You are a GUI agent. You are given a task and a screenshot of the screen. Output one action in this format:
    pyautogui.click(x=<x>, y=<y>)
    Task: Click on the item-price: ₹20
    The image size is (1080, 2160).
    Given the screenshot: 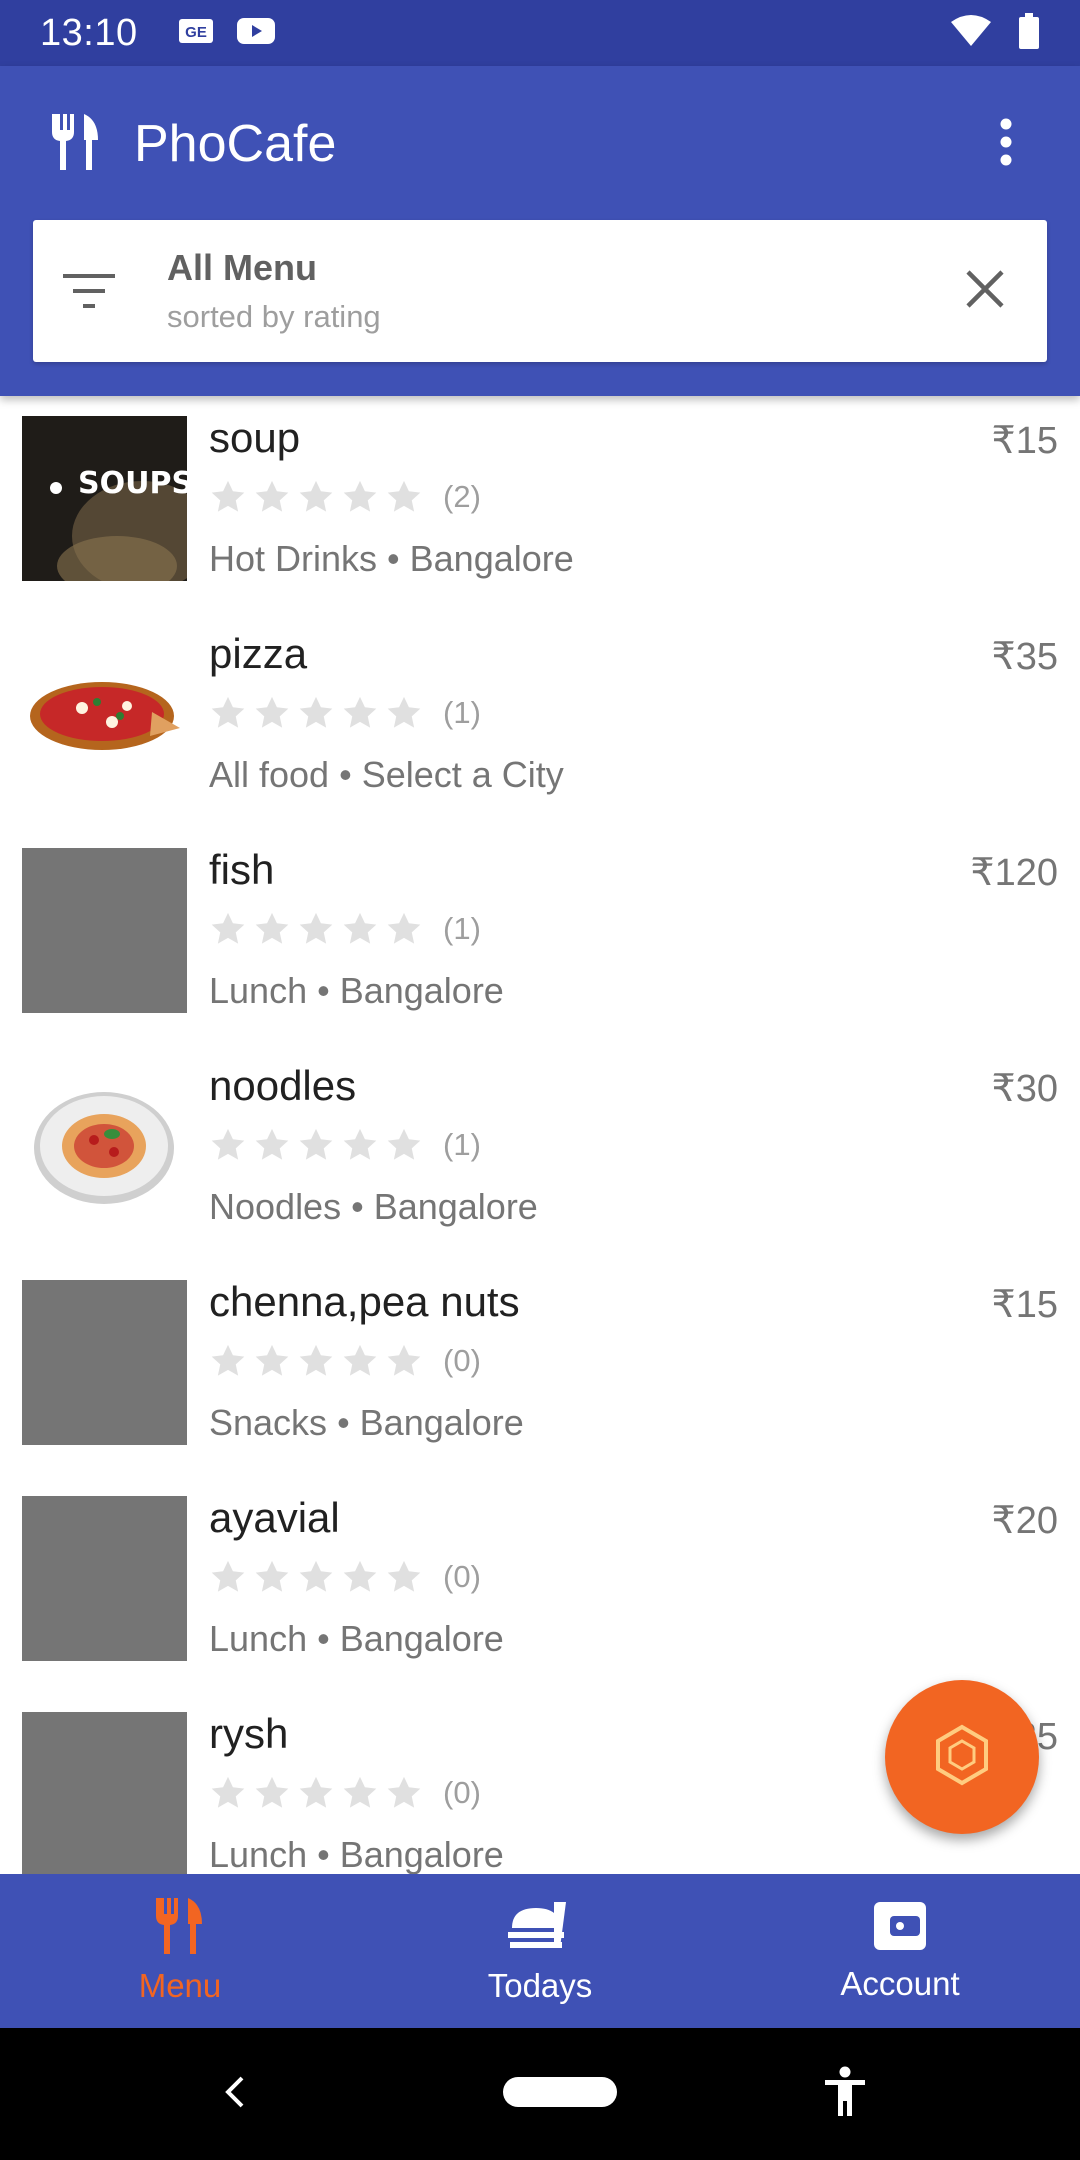 What is the action you would take?
    pyautogui.click(x=1024, y=1521)
    